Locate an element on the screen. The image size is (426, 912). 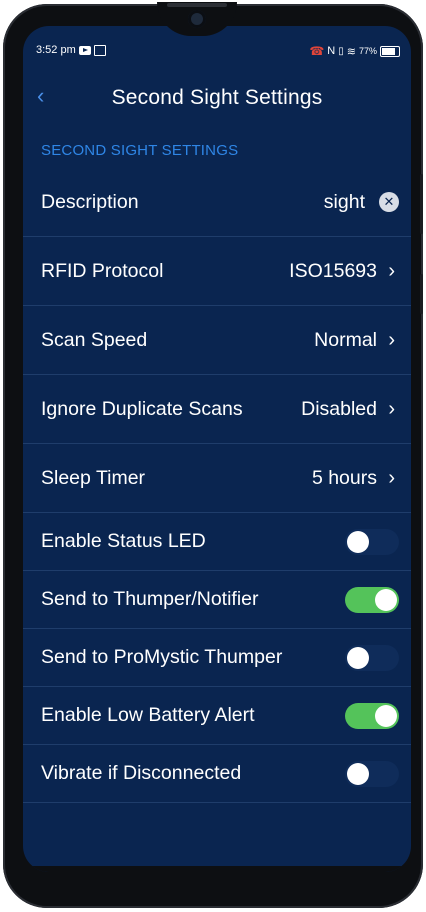
section-label: SECOND SIGHT SETTINGS is located at coordinates (140, 150).